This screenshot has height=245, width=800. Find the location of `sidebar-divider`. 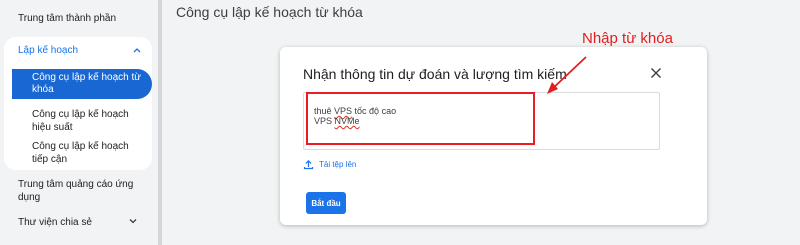

sidebar-divider is located at coordinates (160, 122).